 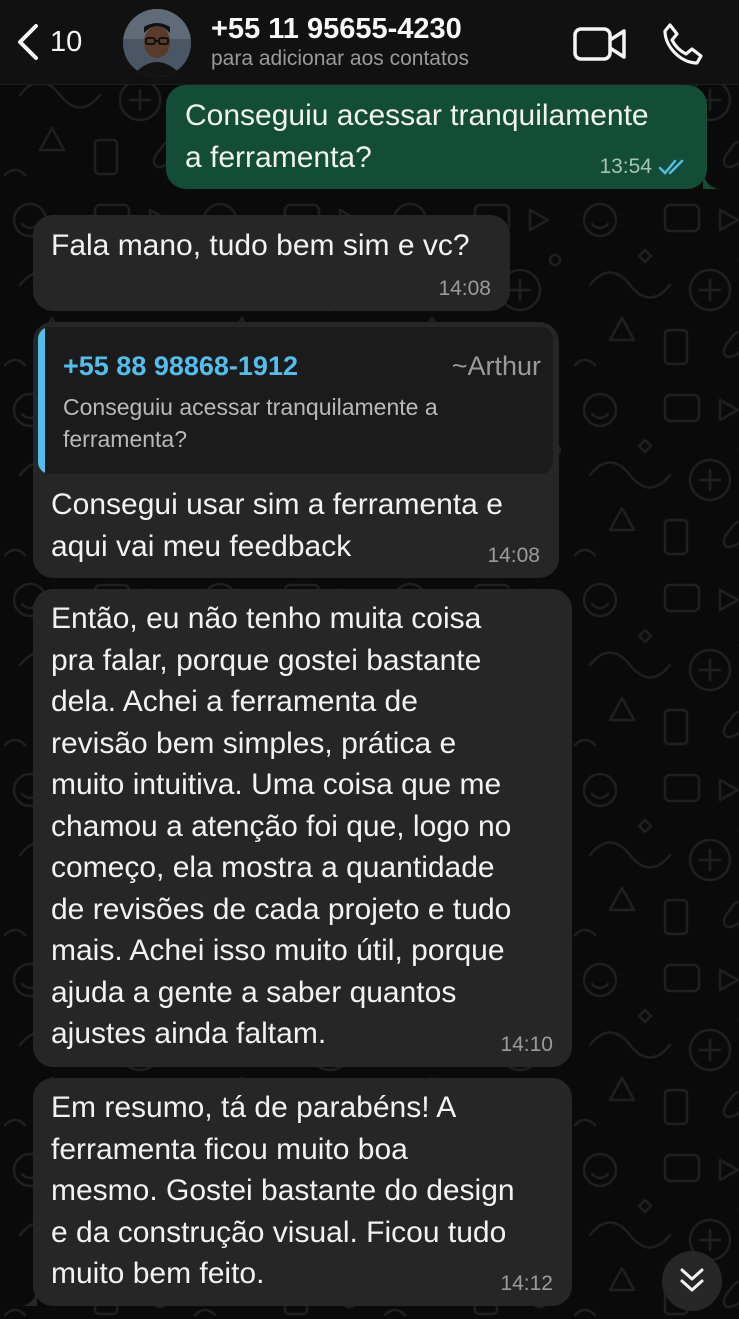 I want to click on message-line: muito intuitiva. Uma coisa que me, so click(x=276, y=784).